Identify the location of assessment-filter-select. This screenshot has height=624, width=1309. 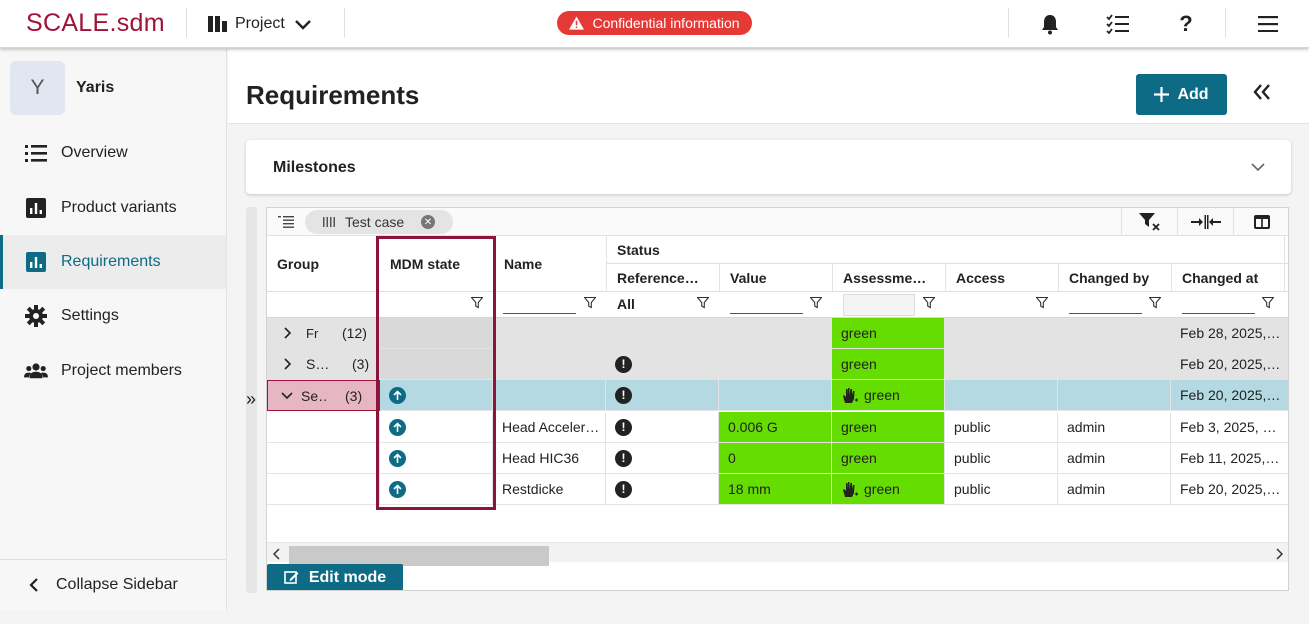
(879, 305).